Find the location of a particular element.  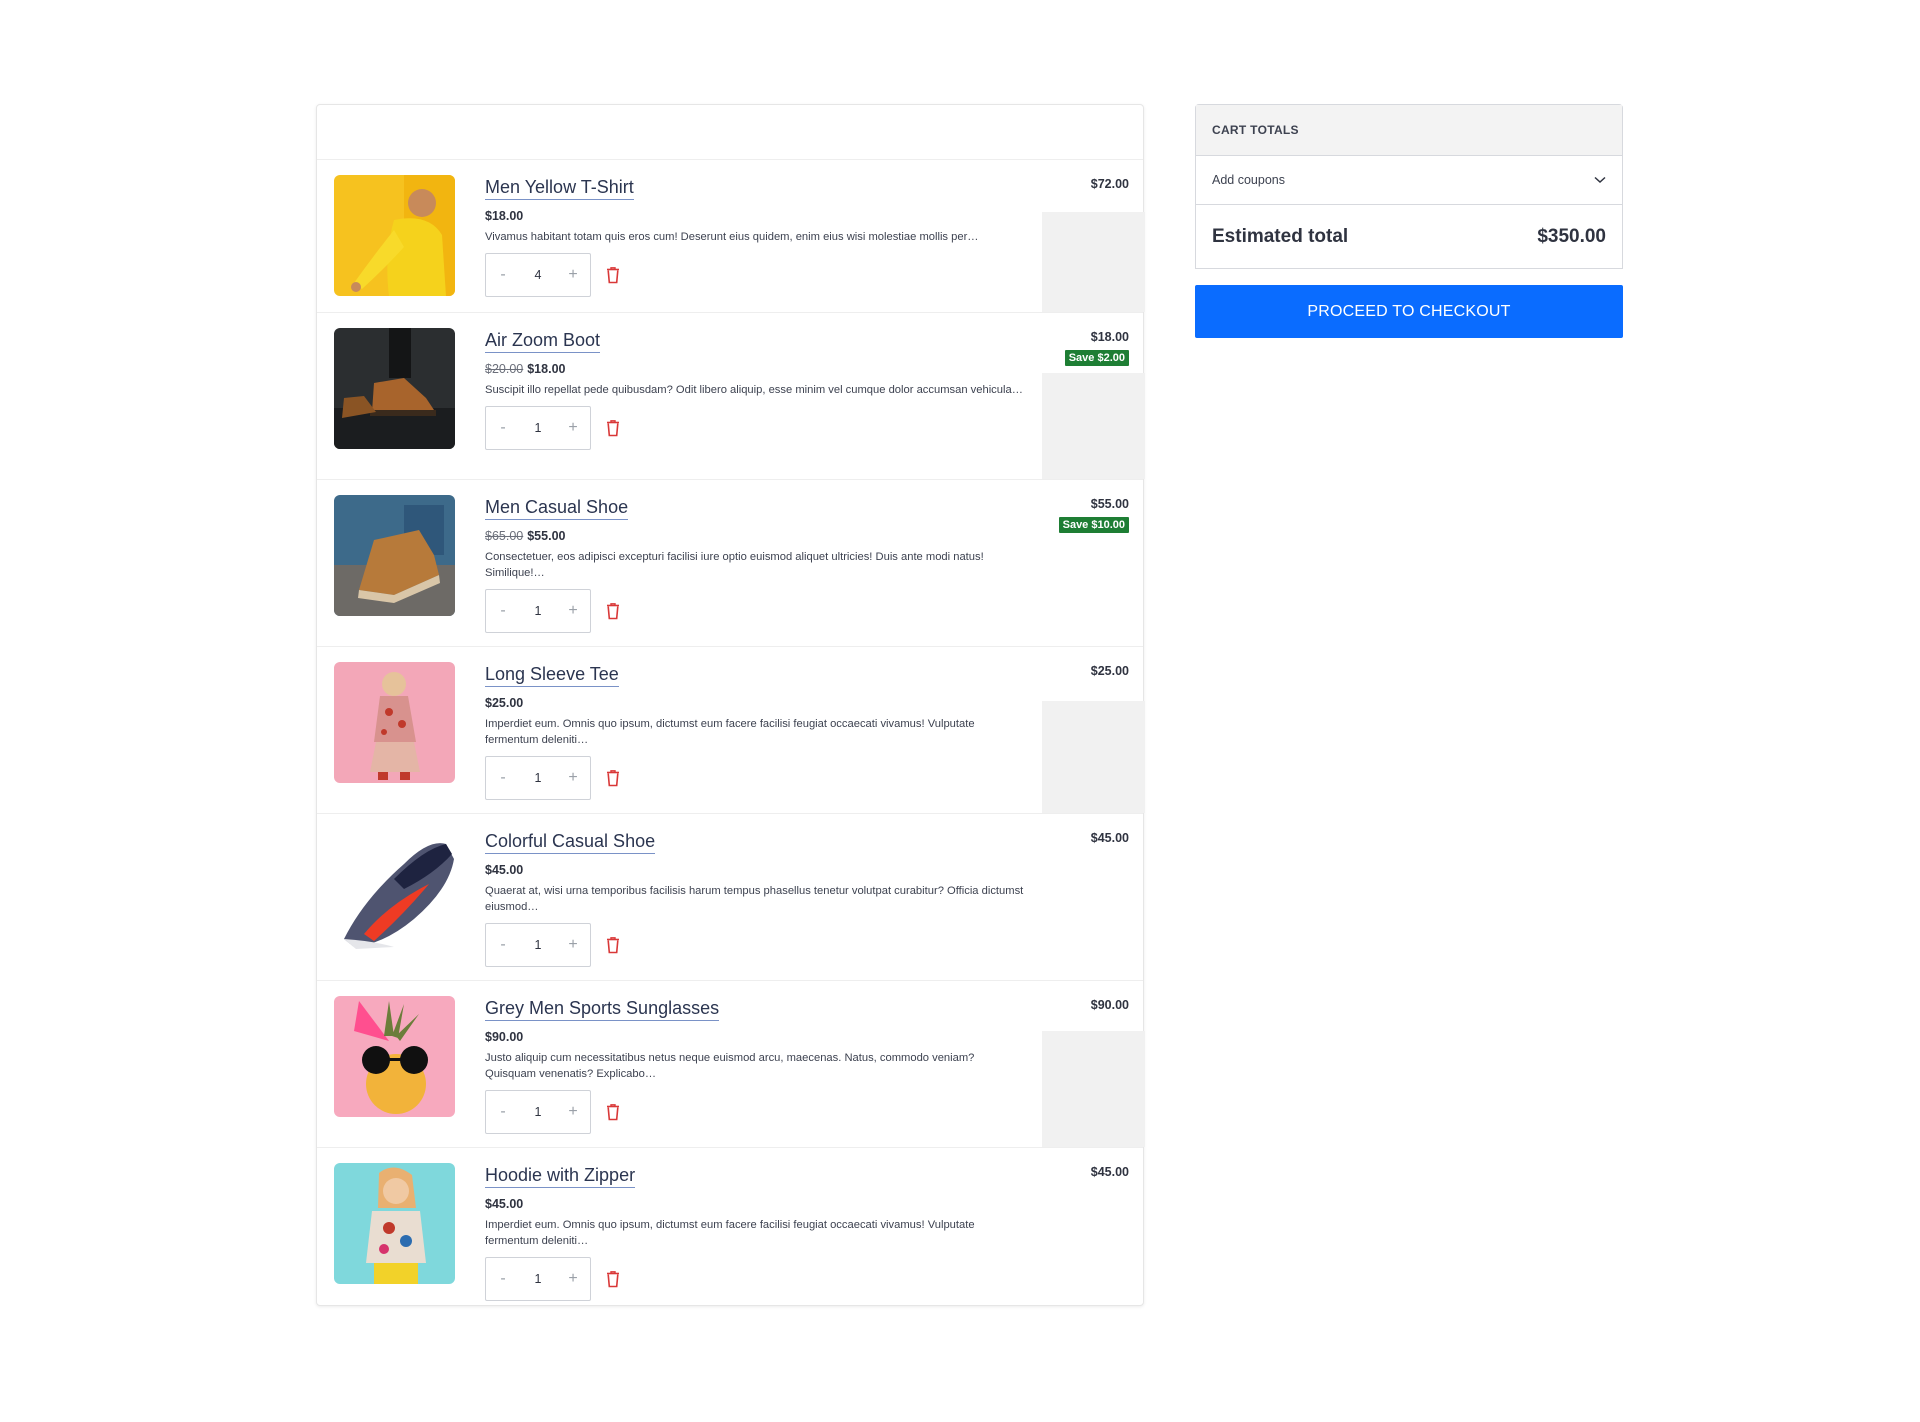

quantity-stepper: - 4 + is located at coordinates (538, 275).